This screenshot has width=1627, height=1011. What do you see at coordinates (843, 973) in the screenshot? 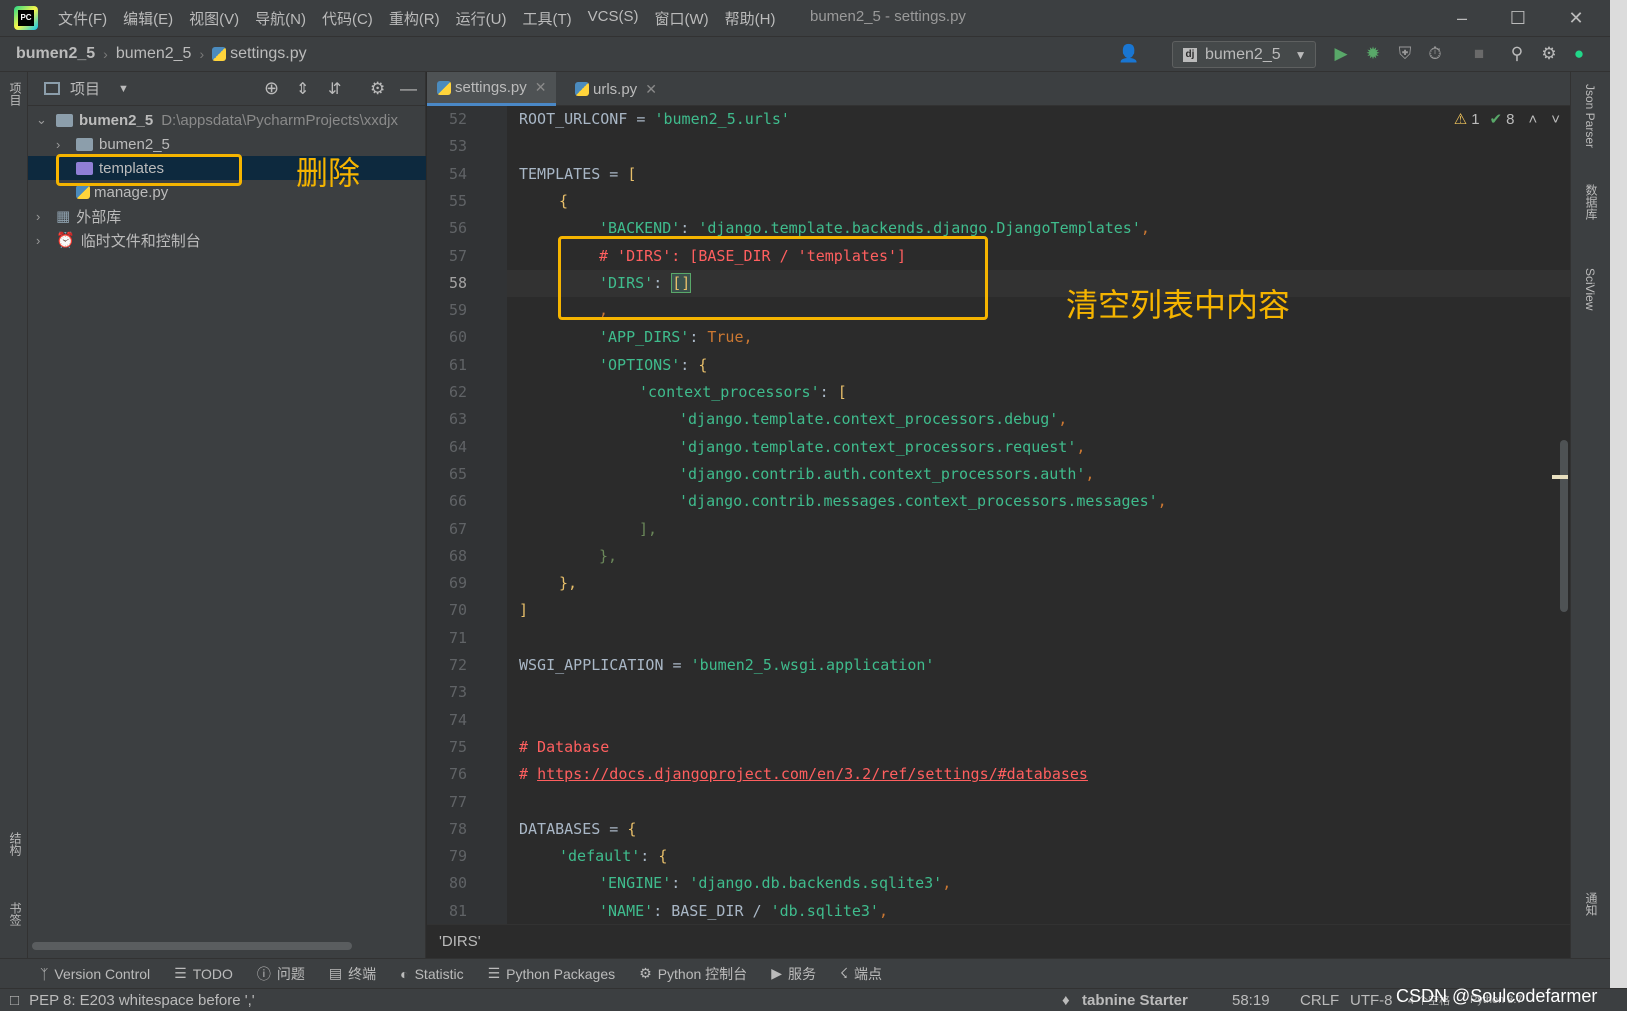
I see `endpoints-icon: ☇` at bounding box center [843, 973].